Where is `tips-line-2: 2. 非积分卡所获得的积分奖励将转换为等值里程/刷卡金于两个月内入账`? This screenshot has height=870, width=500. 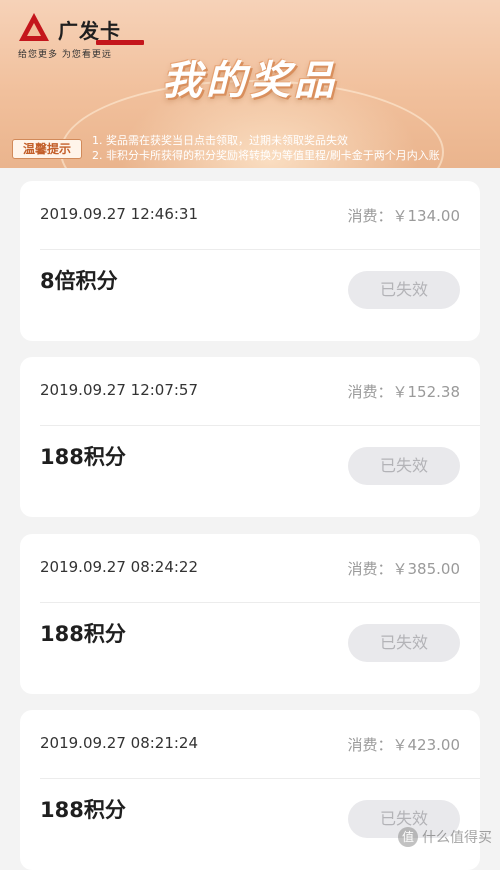
tips-line-2: 2. 非积分卡所获得的积分奖励将转换为等值里程/刷卡金于两个月内入账 is located at coordinates (266, 155).